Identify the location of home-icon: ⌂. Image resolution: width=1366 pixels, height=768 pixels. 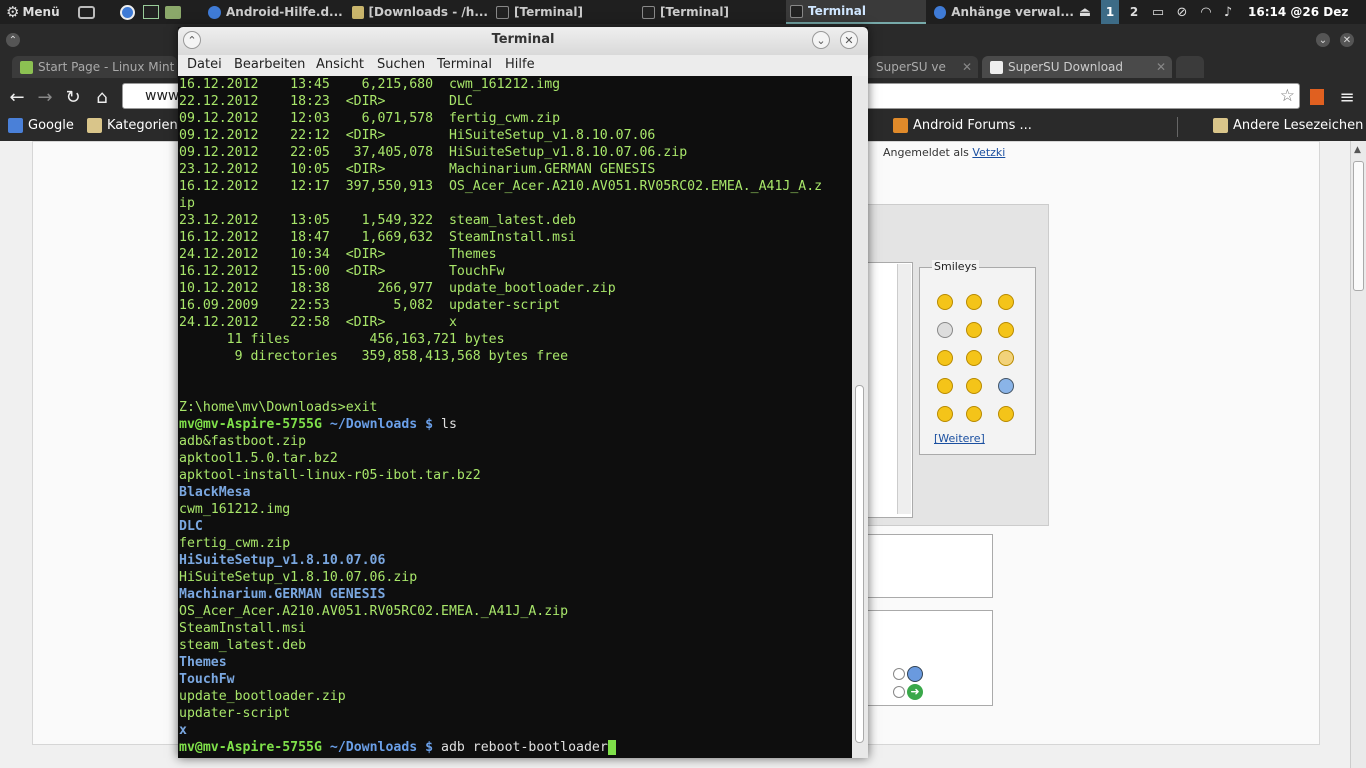
(102, 97).